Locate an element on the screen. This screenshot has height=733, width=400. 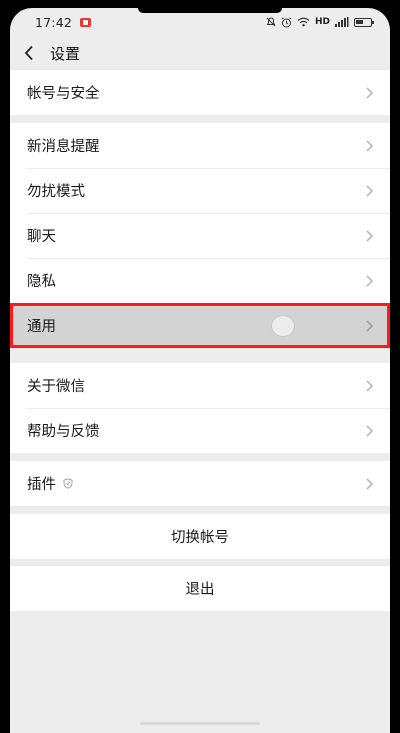
settings-item-label: 隐私 is located at coordinates (41, 282).